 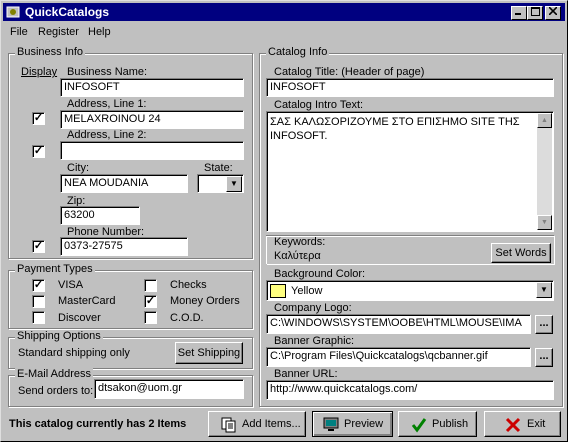 What do you see at coordinates (228, 425) in the screenshot?
I see `add-items-icon` at bounding box center [228, 425].